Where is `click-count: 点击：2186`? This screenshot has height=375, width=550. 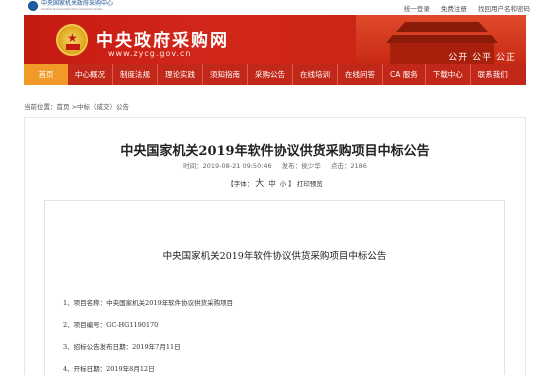
click-count: 点击：2186 is located at coordinates (348, 166).